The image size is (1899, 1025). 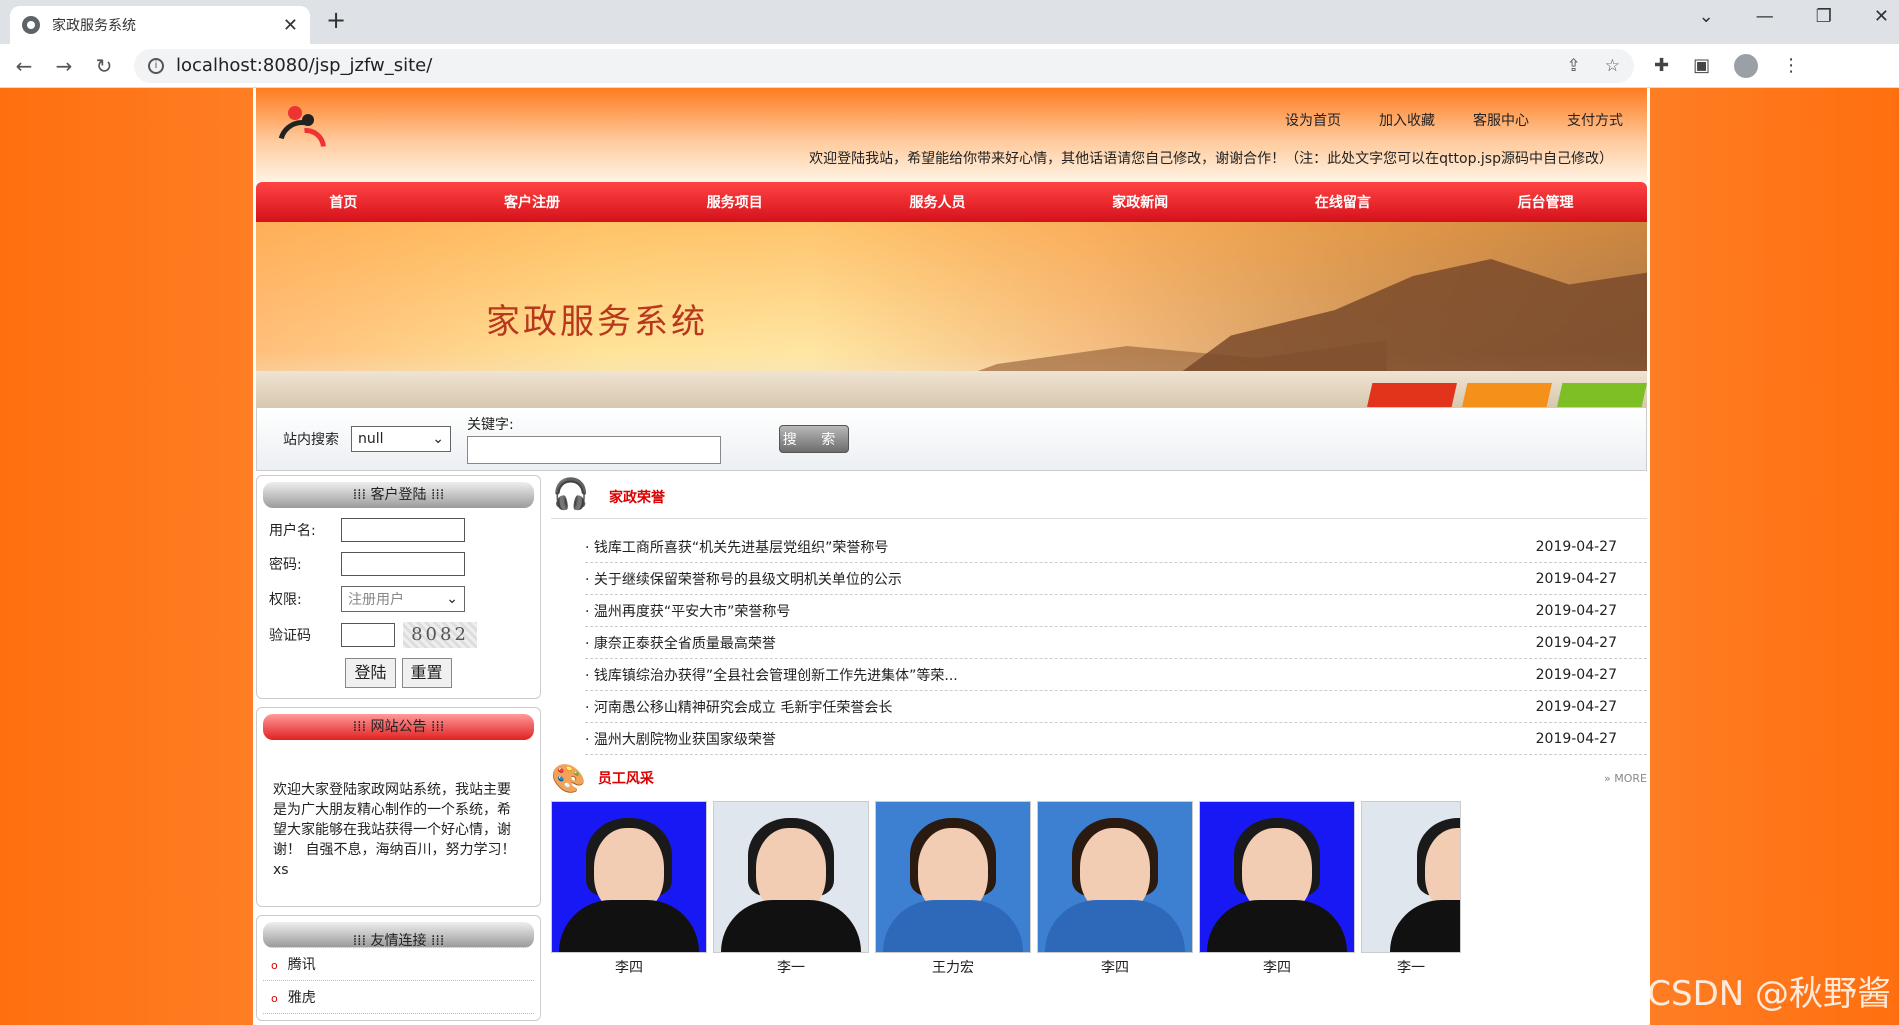 I want to click on menu-icon: ⋮, so click(x=1791, y=65).